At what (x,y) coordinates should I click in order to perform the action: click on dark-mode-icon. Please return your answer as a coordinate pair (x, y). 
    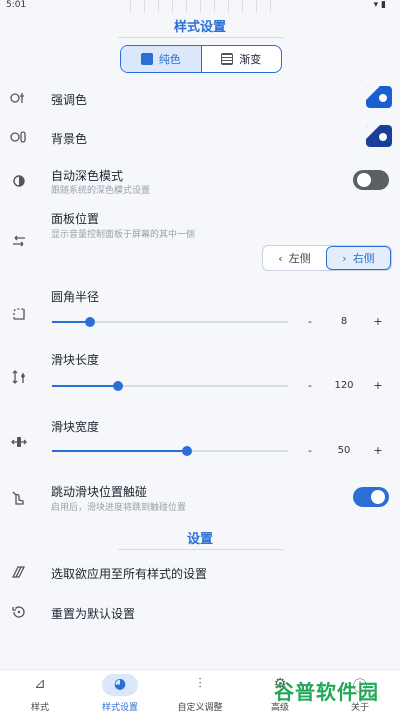
    Looking at the image, I should click on (19, 181).